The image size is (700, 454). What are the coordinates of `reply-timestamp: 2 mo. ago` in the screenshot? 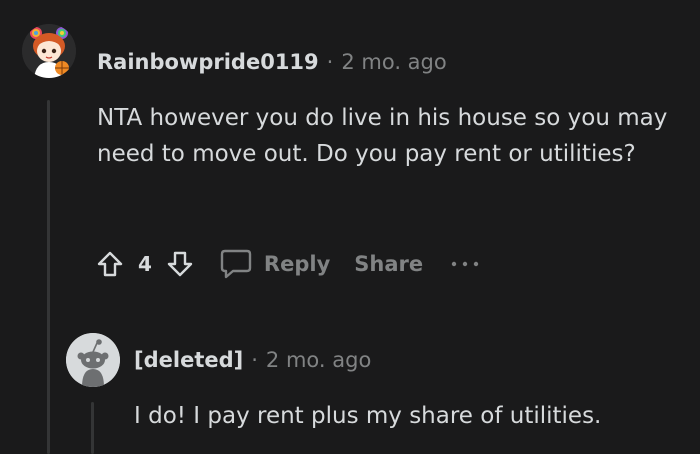 It's located at (318, 360).